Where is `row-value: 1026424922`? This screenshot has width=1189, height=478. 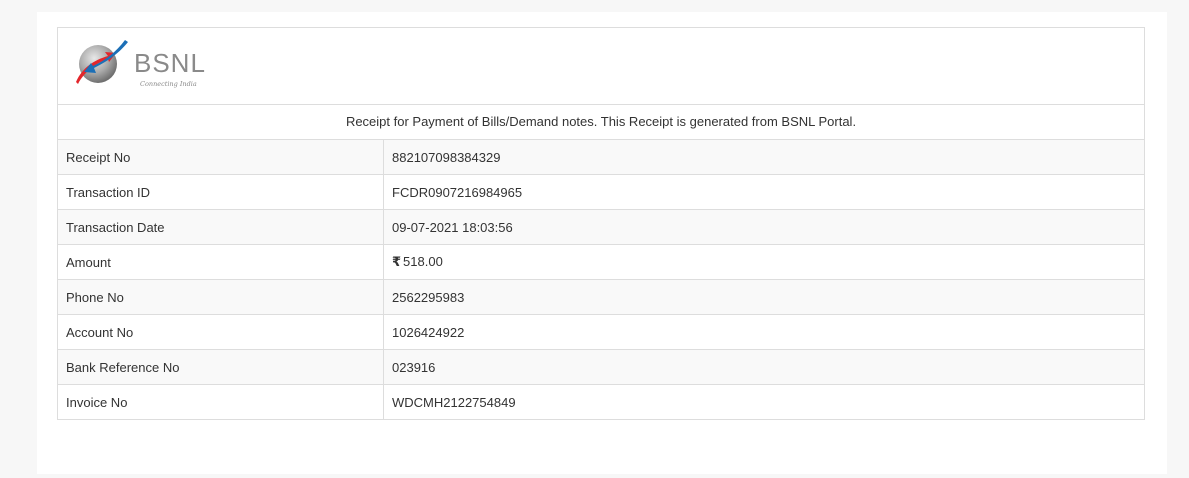
row-value: 1026424922 is located at coordinates (763, 332).